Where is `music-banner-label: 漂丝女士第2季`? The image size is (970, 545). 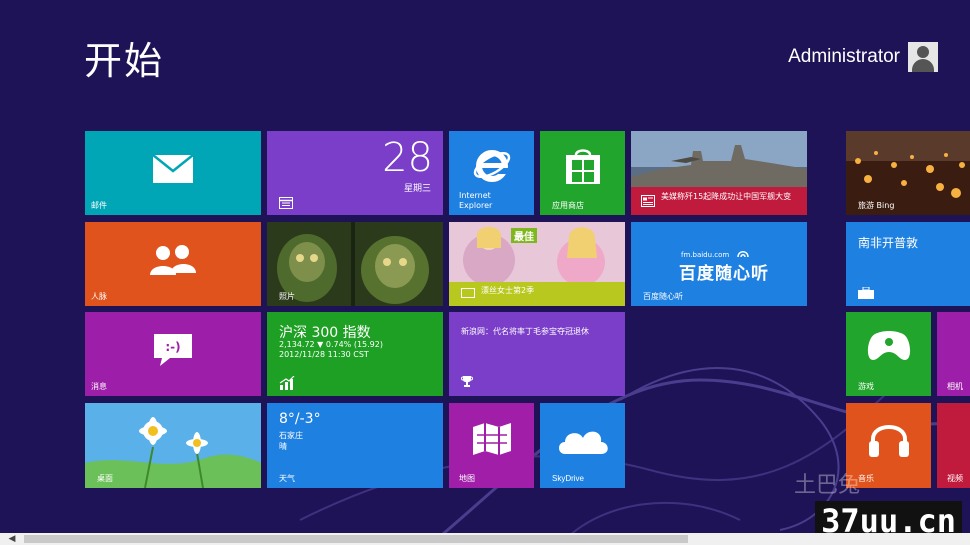 music-banner-label: 漂丝女士第2季 is located at coordinates (508, 290).